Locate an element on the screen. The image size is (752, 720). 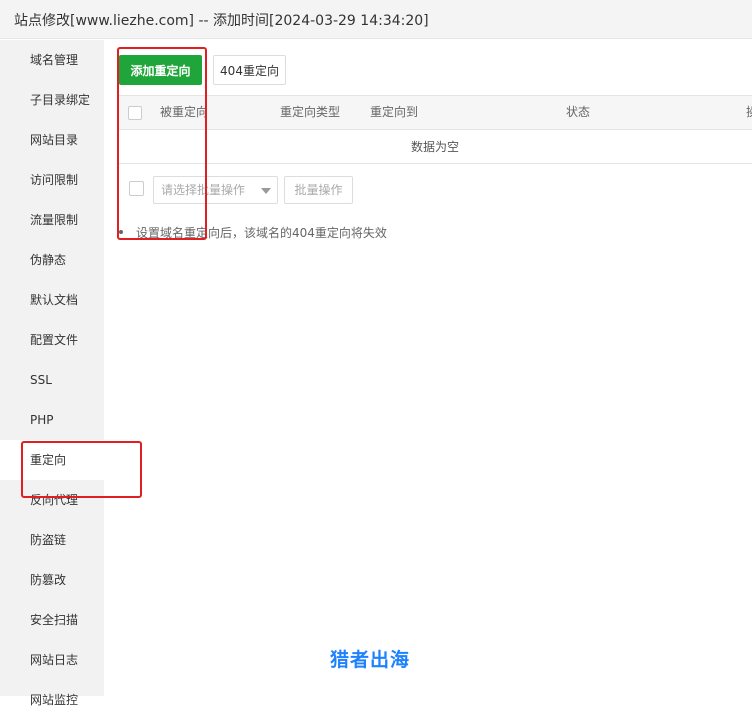
sidebar-item-domain: 域名管理 is located at coordinates (52, 60).